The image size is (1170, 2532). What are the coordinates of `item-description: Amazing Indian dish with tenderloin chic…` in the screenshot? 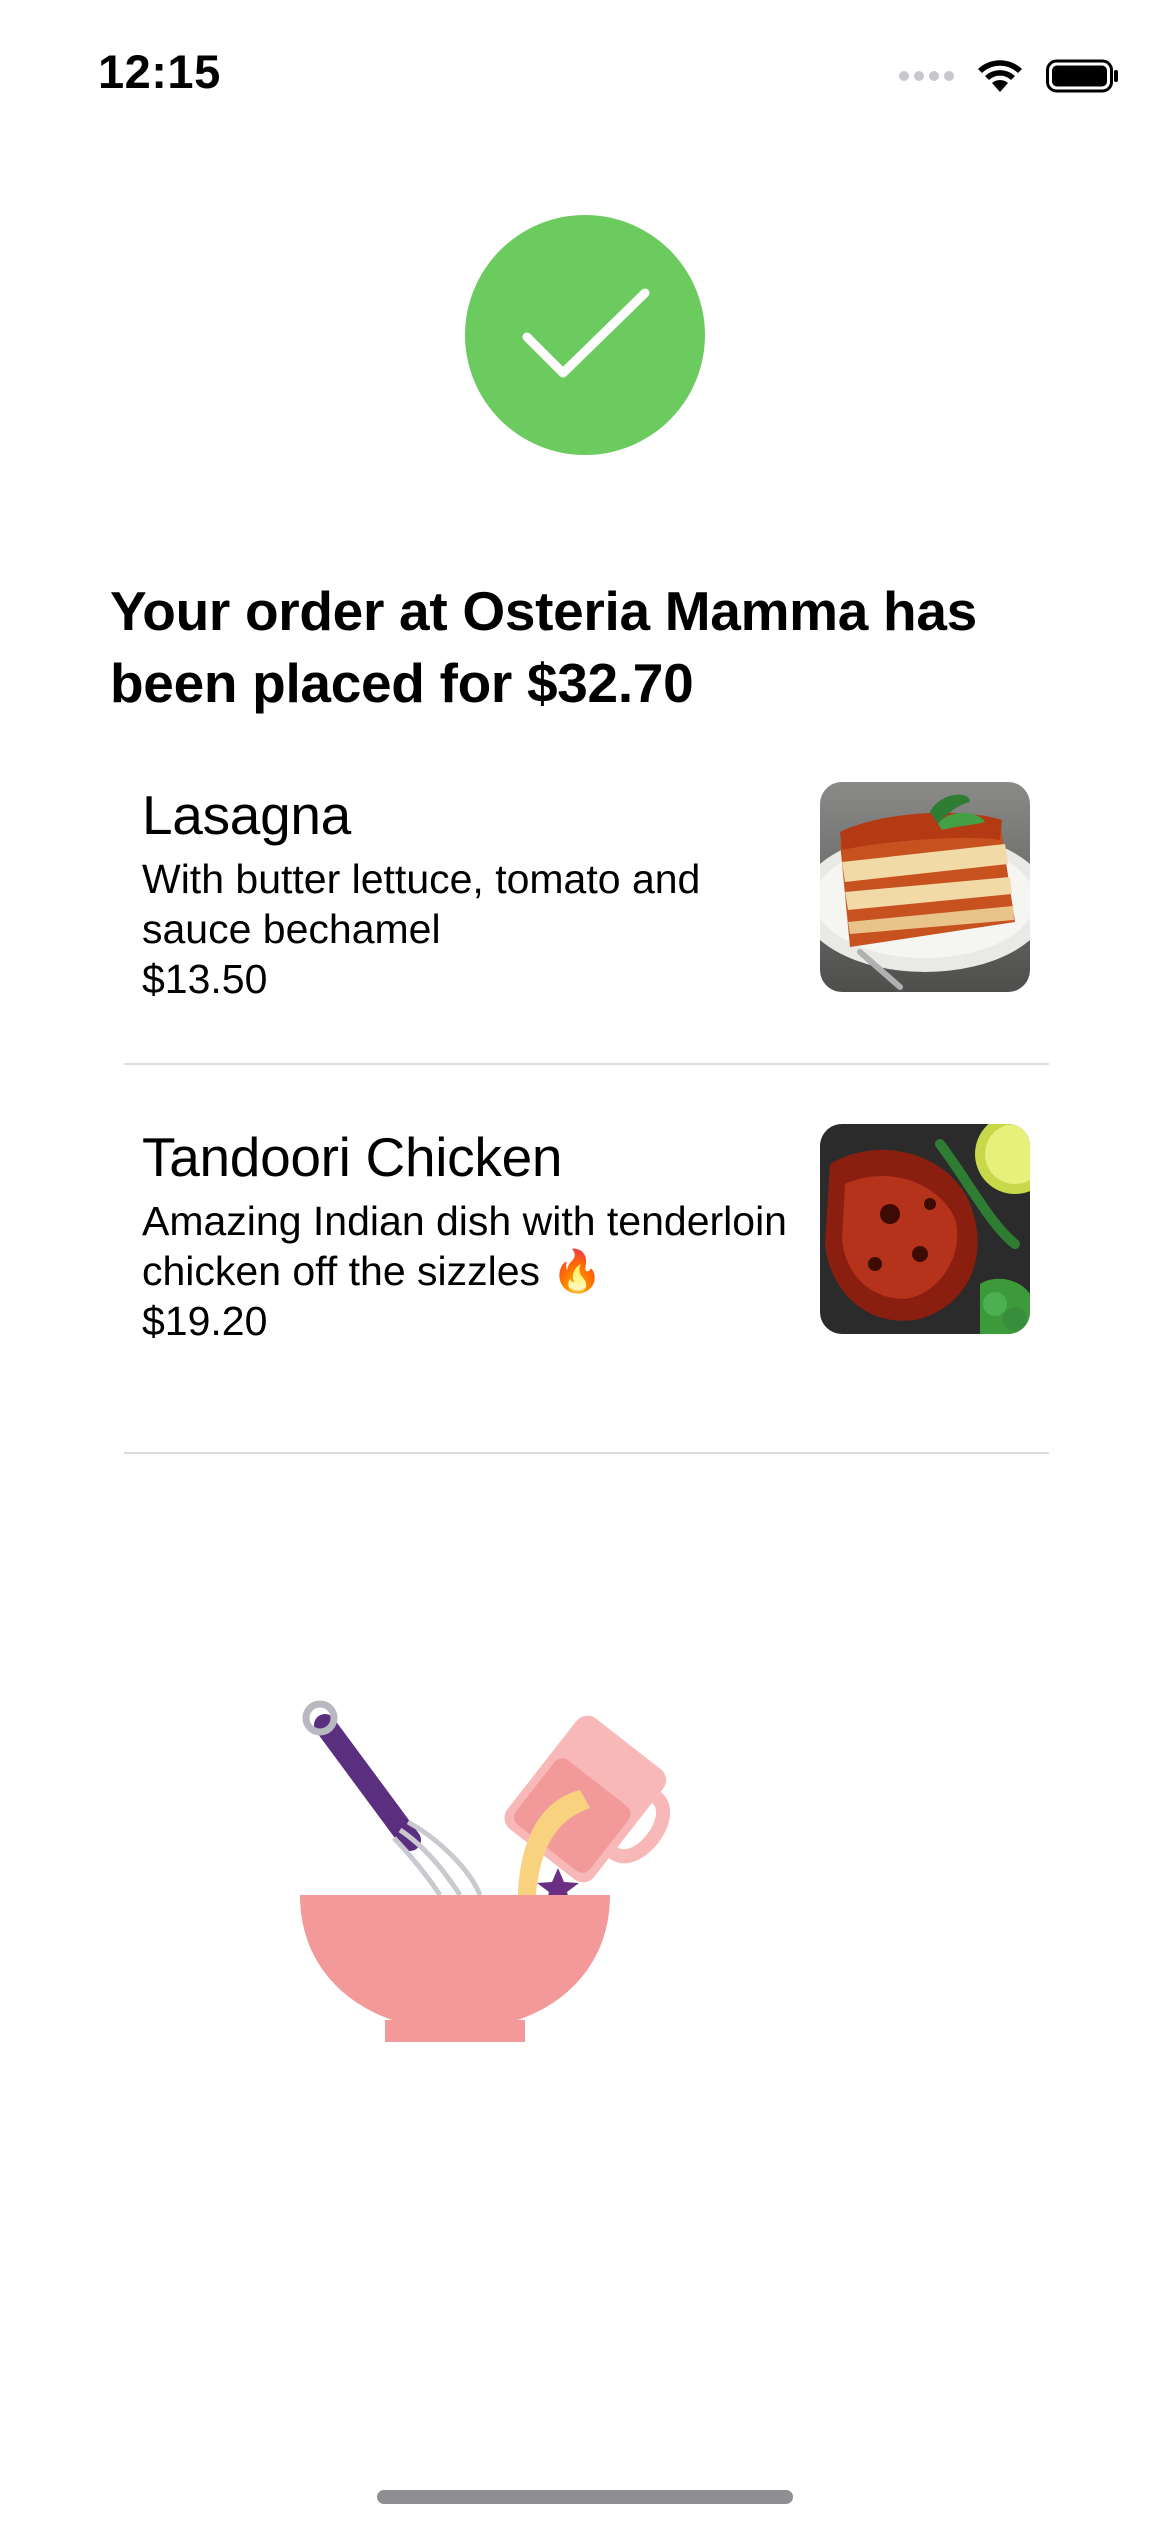 It's located at (464, 1246).